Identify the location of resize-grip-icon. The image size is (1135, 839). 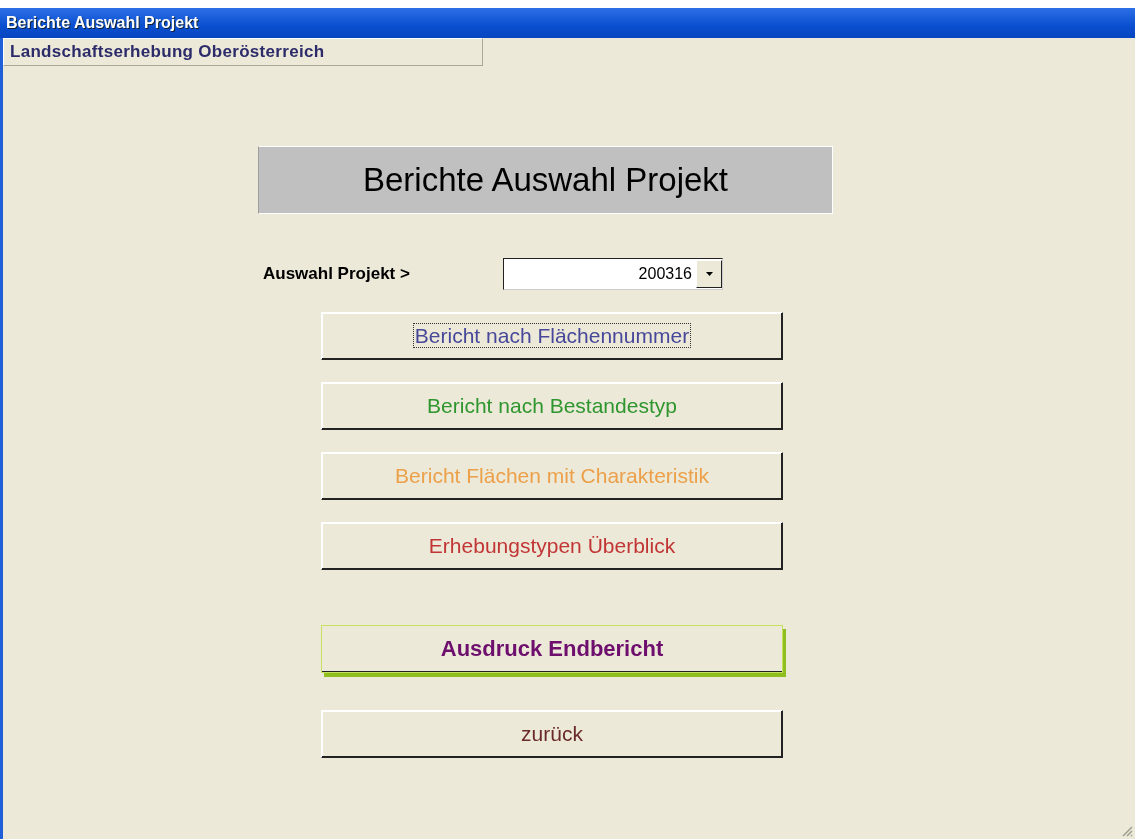
(1127, 831).